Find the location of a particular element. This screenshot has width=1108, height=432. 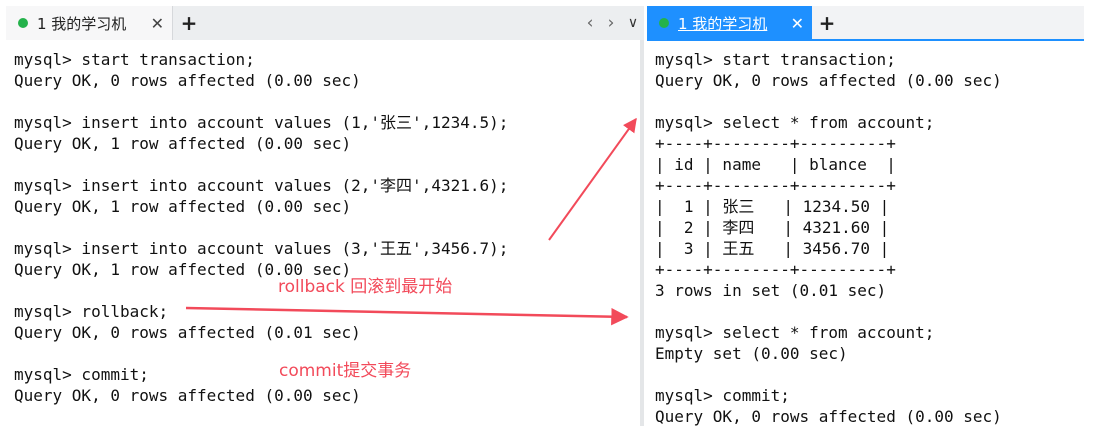

right-tab-label: 1 我的学习机 is located at coordinates (723, 23).